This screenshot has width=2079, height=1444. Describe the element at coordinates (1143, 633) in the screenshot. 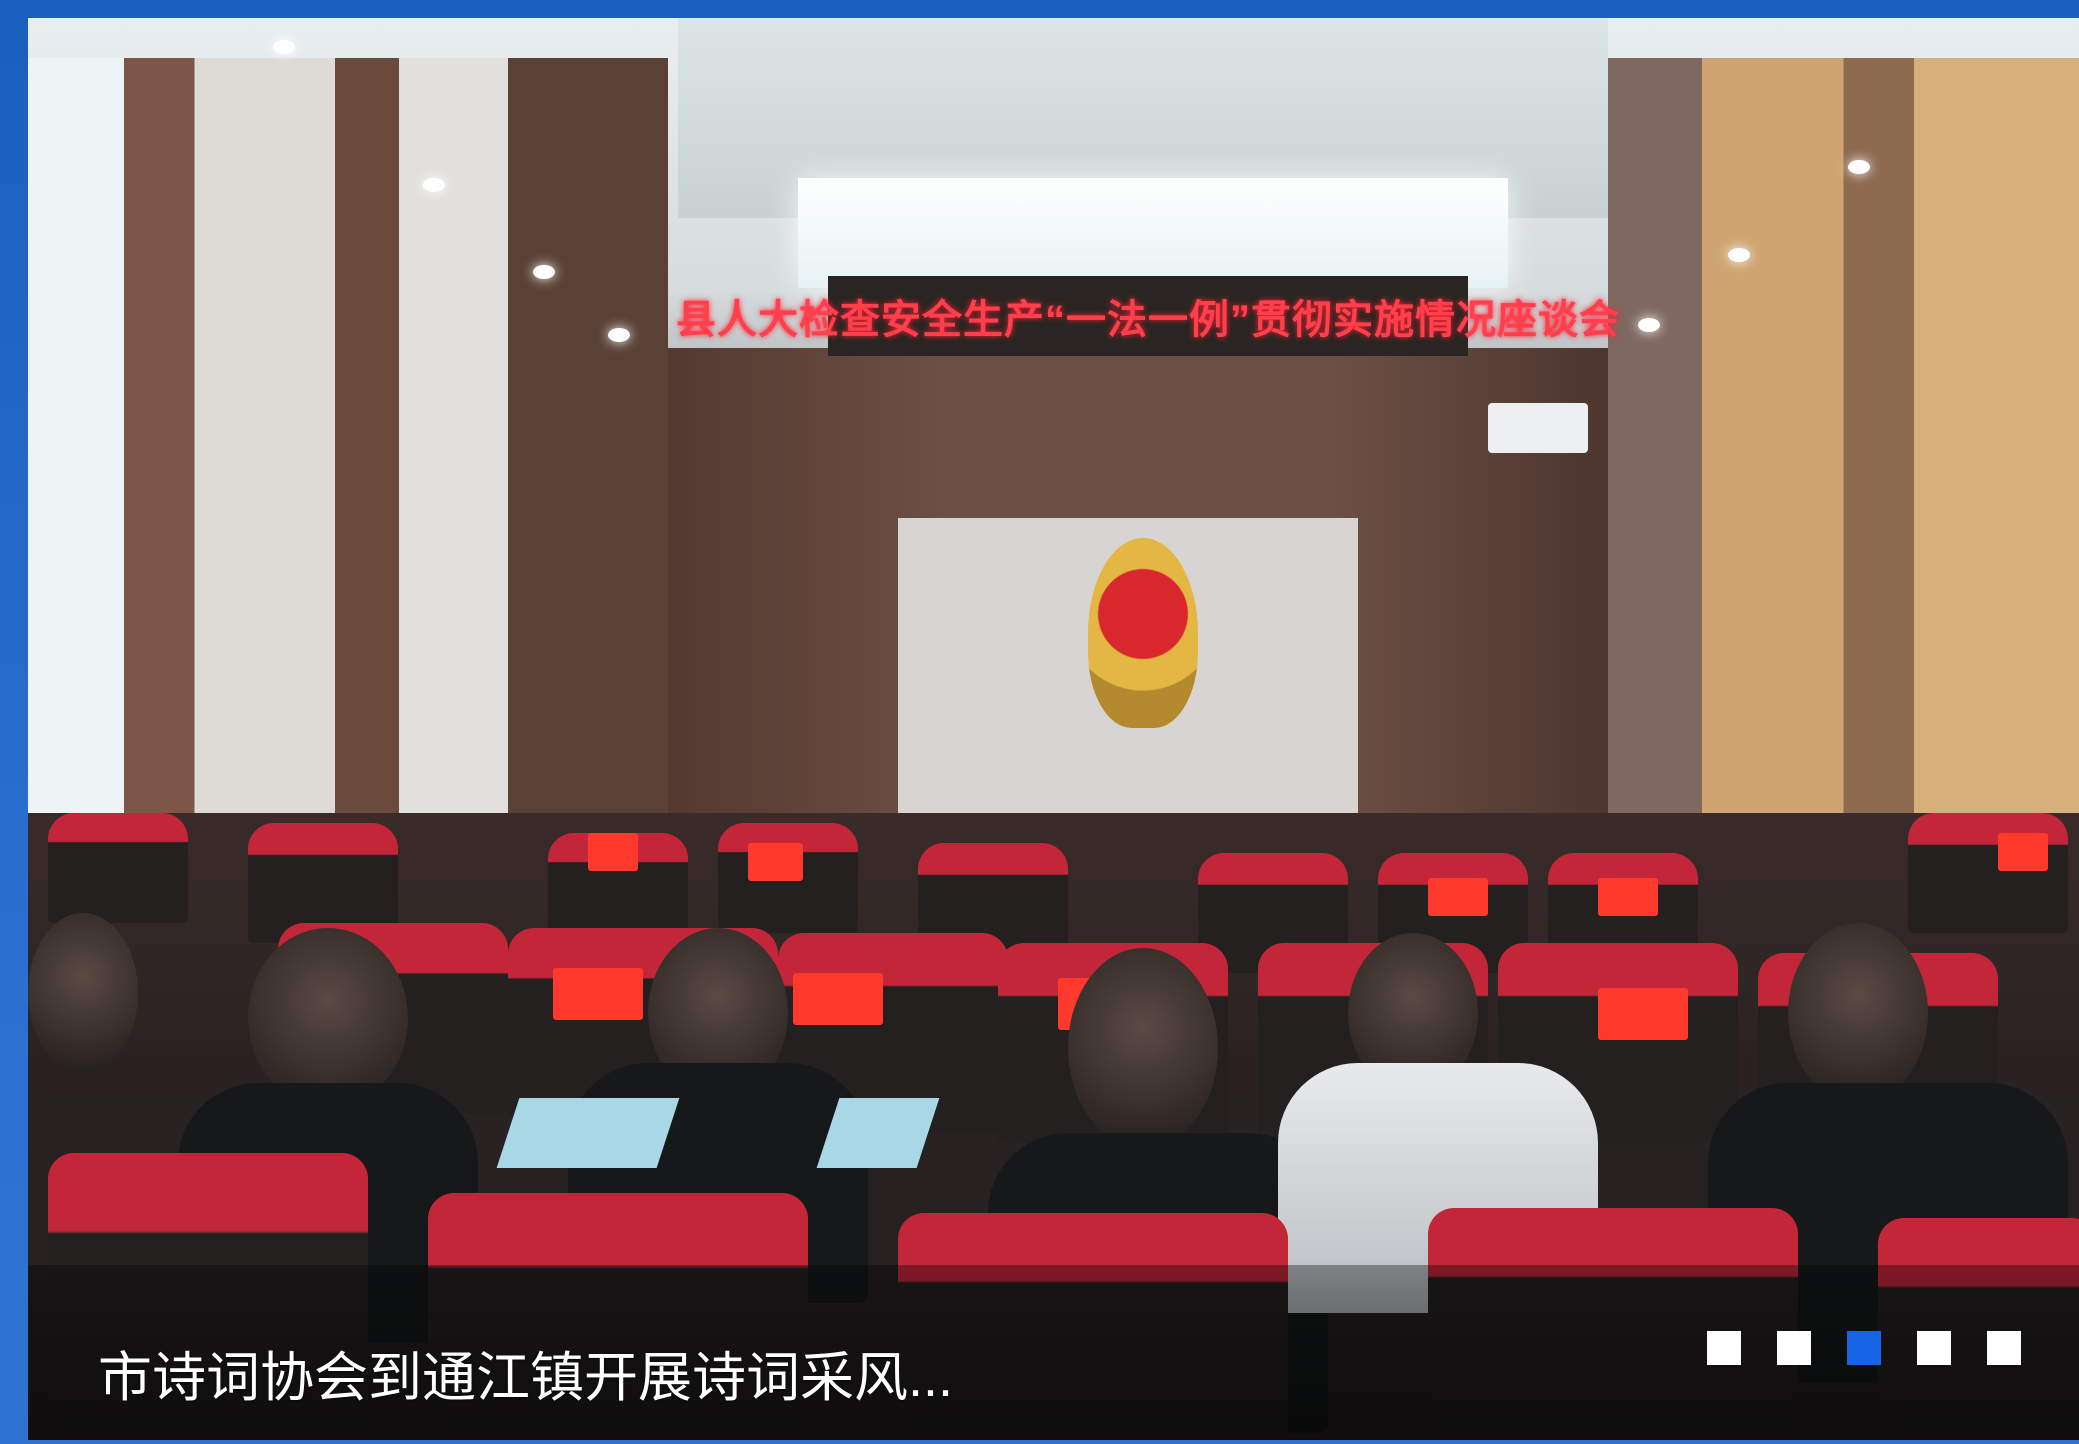

I see `national-emblem` at that location.